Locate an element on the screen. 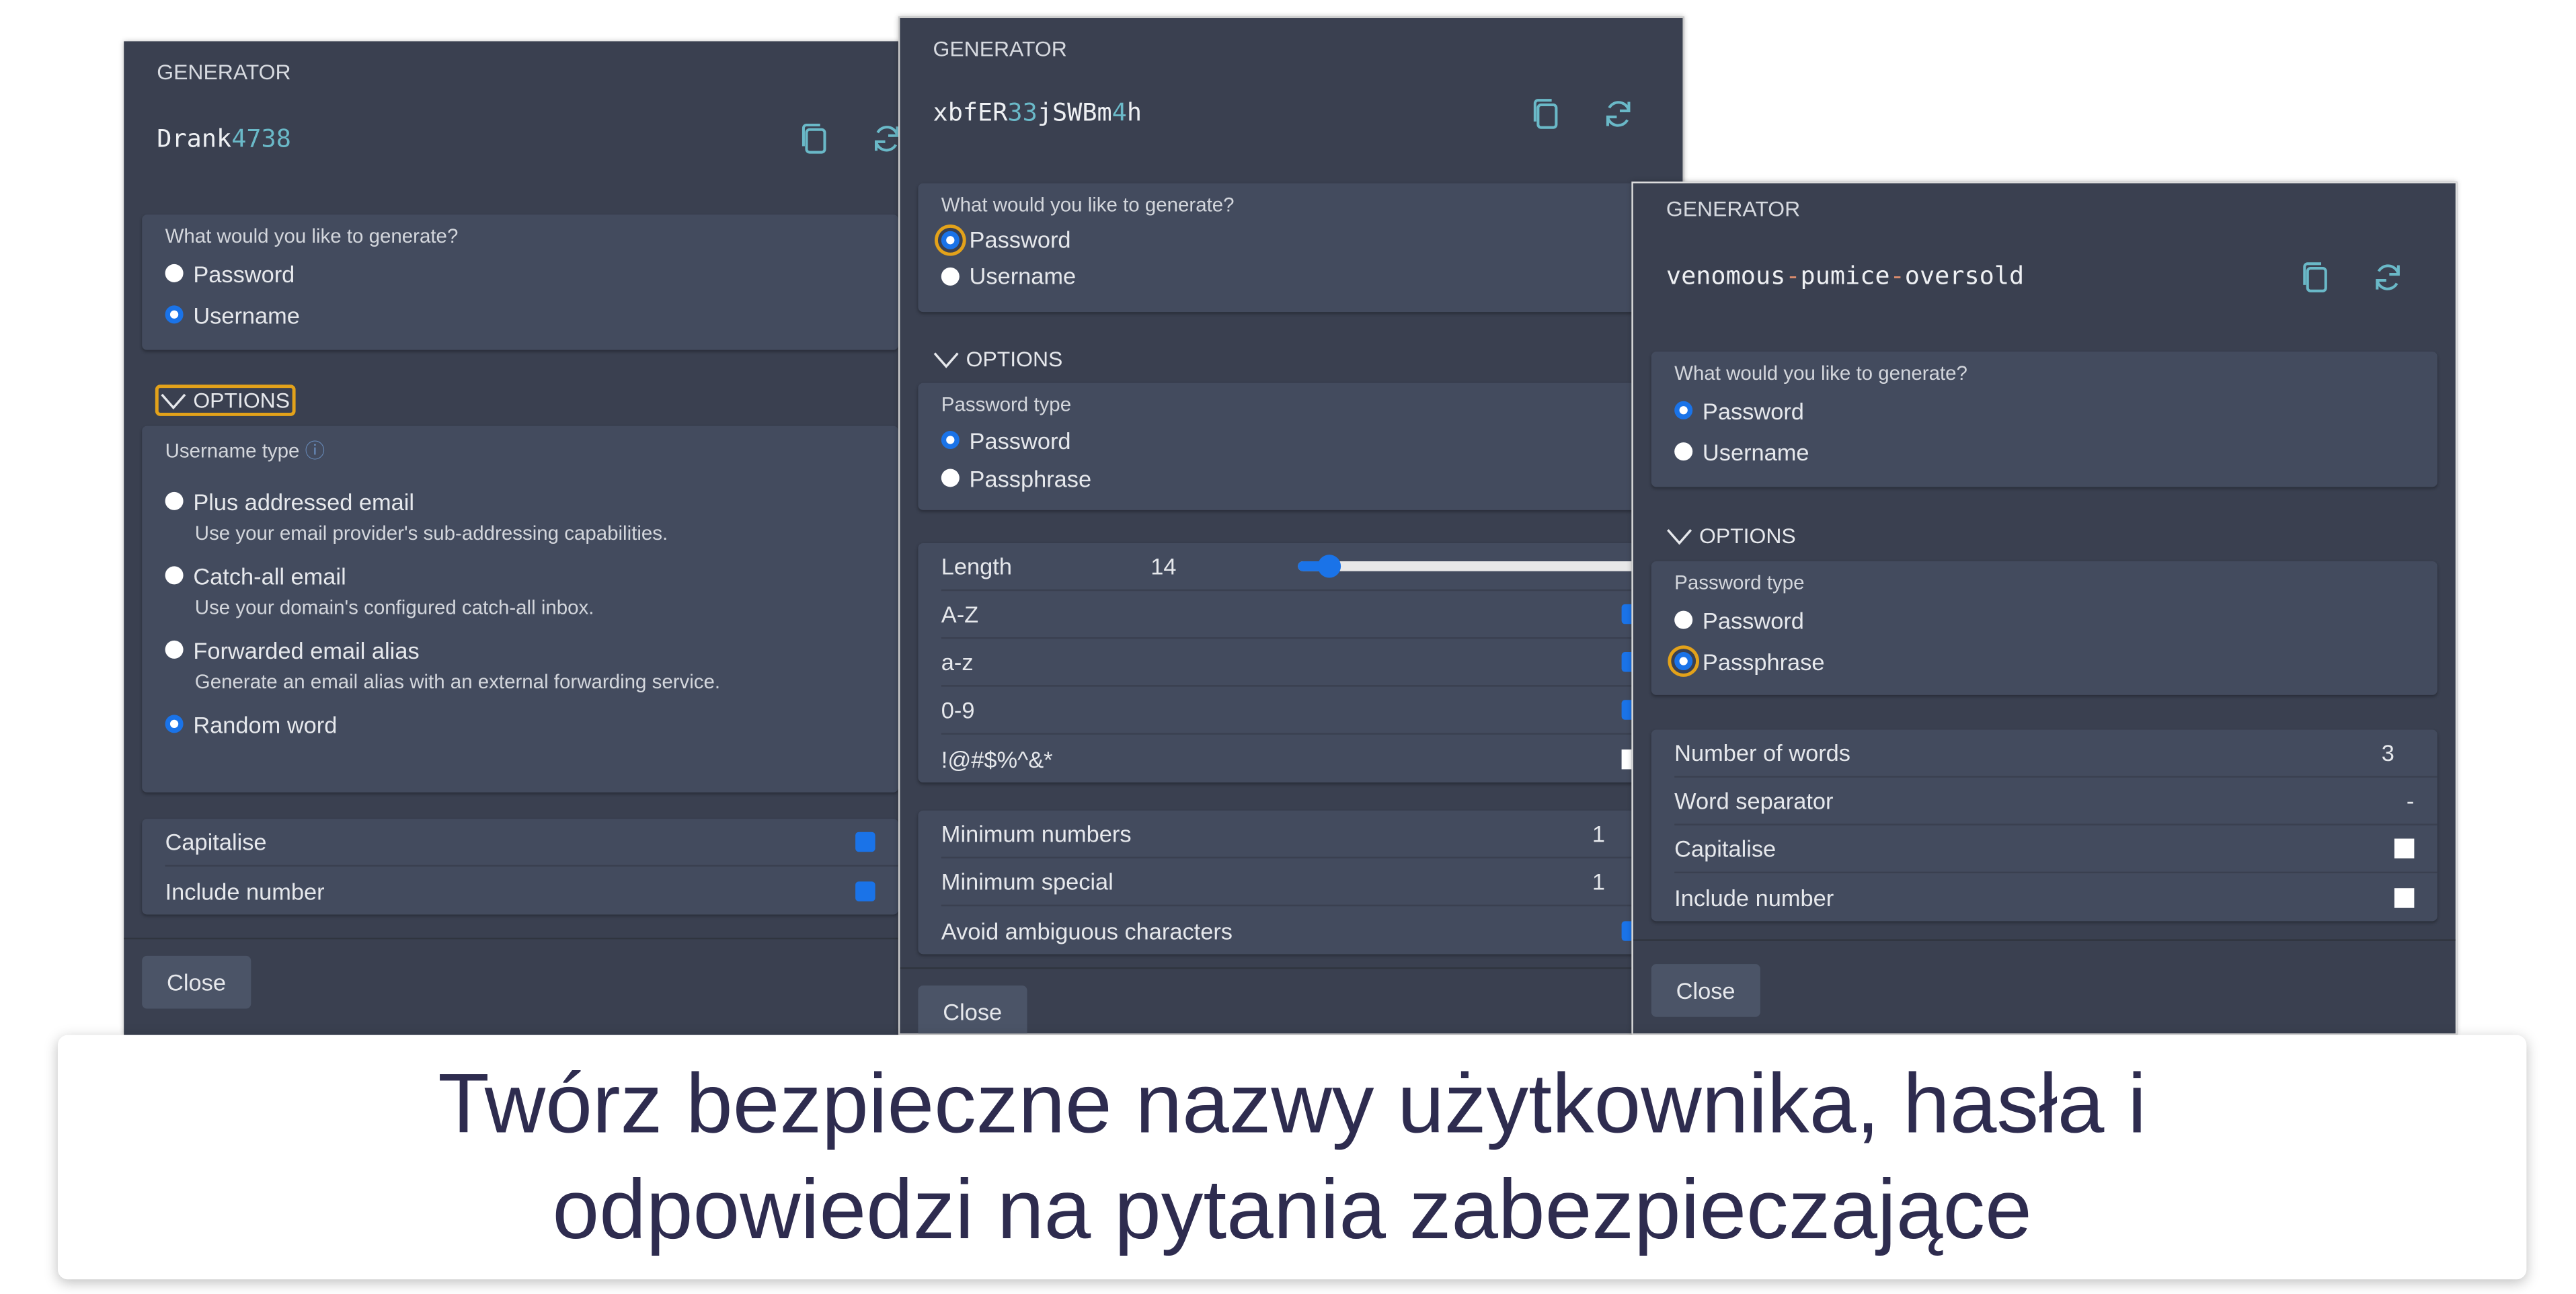 This screenshot has height=1294, width=2576. radio-random-word: Random word is located at coordinates (520, 724).